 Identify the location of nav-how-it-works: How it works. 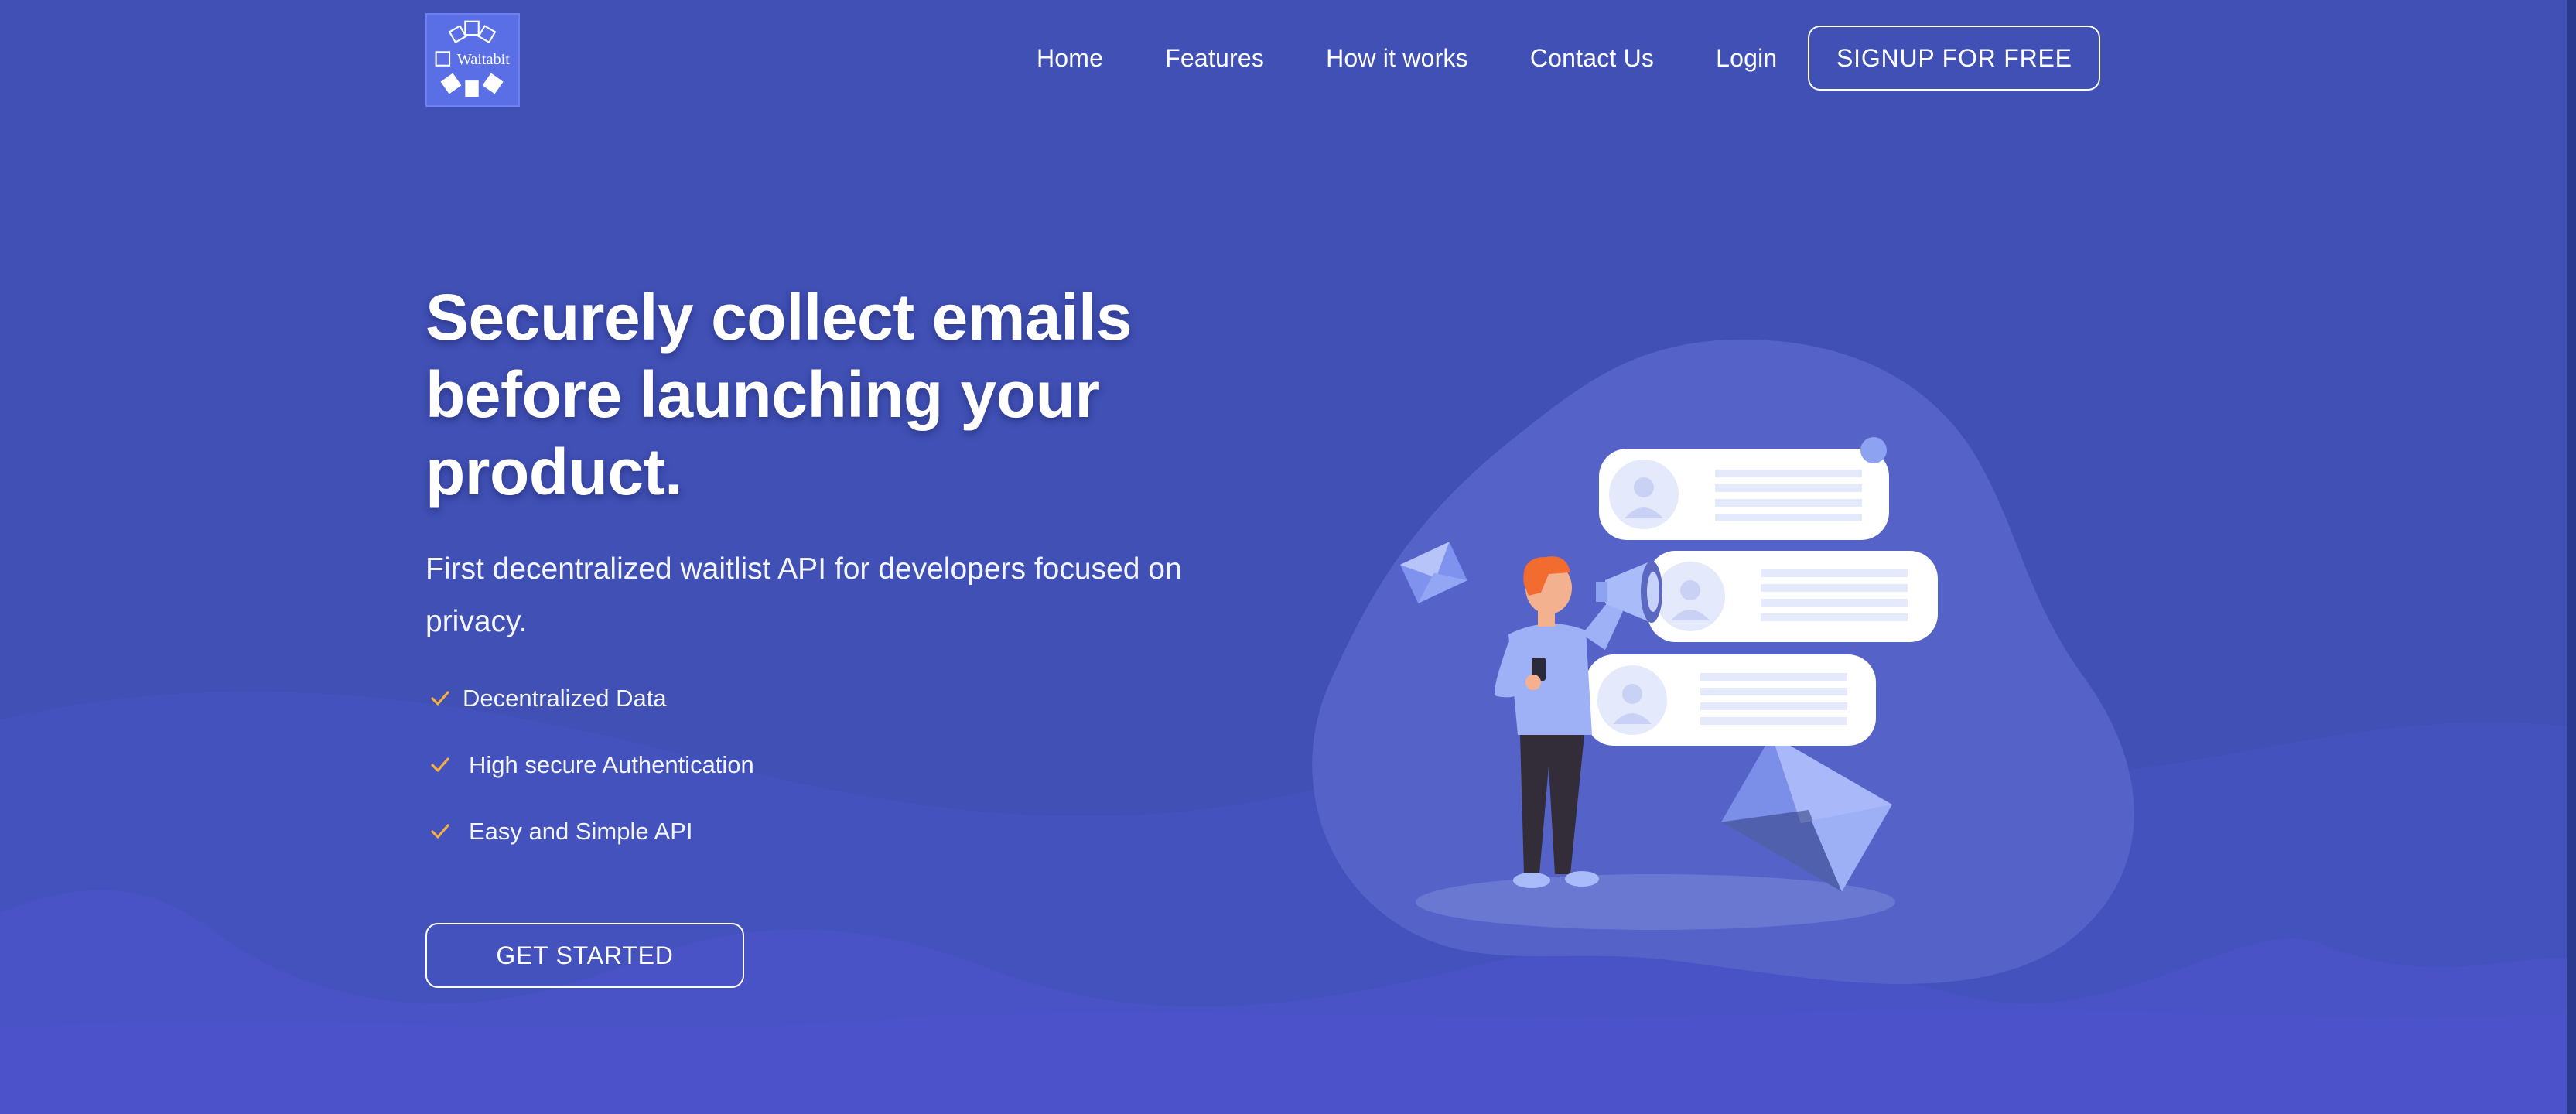
(1397, 58).